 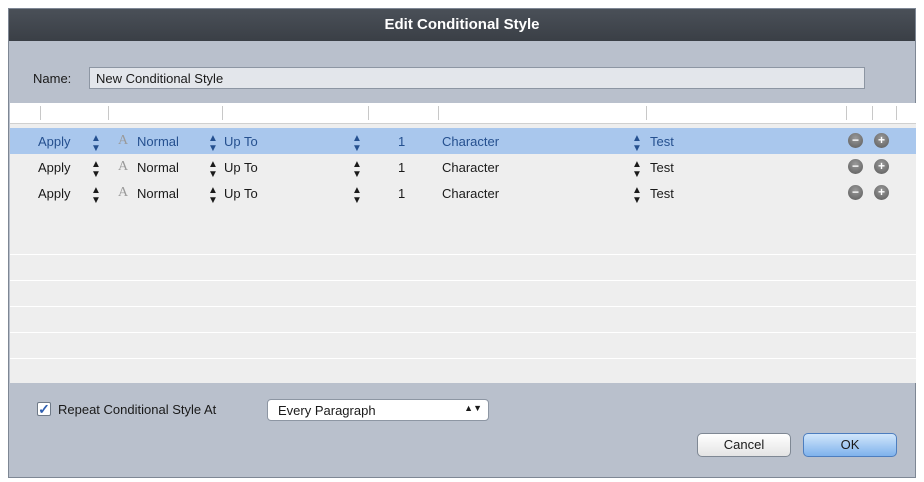 I want to click on table-header, so click(x=463, y=113).